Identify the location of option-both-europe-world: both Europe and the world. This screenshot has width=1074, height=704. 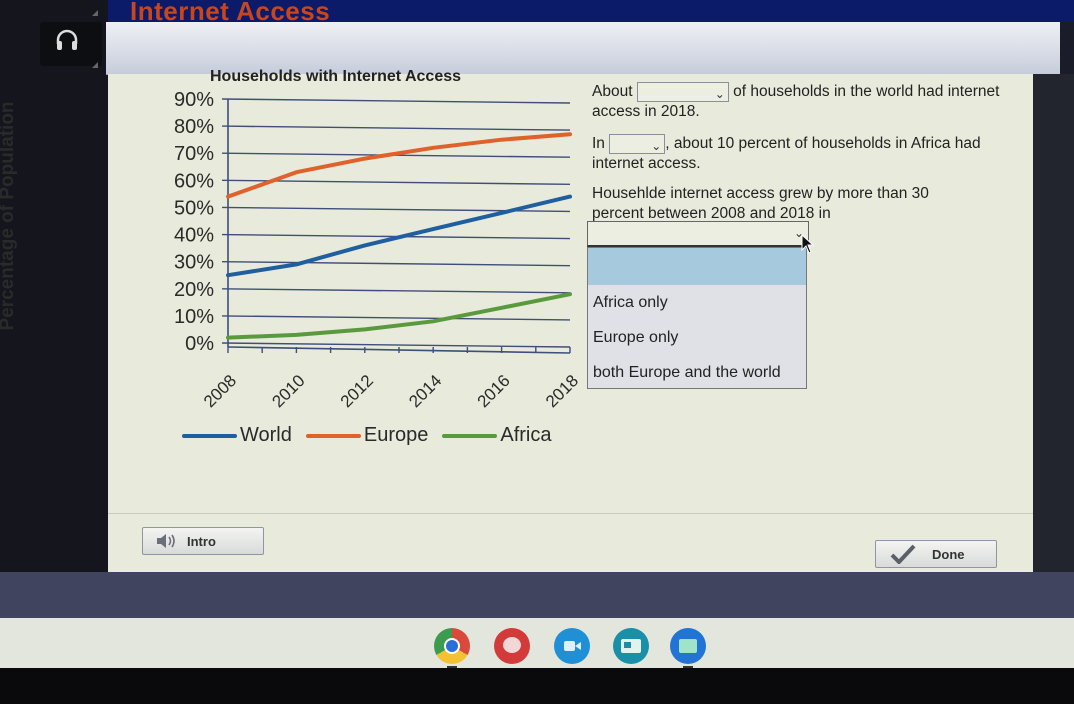
(697, 372).